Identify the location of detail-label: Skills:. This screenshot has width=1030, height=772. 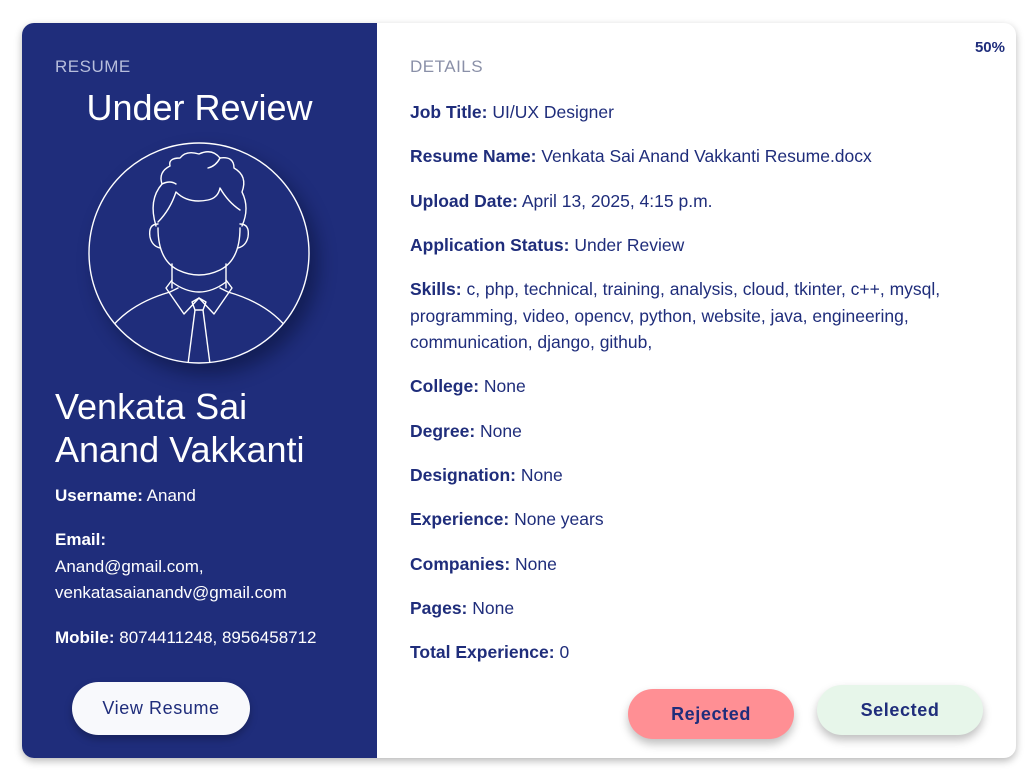
(436, 289).